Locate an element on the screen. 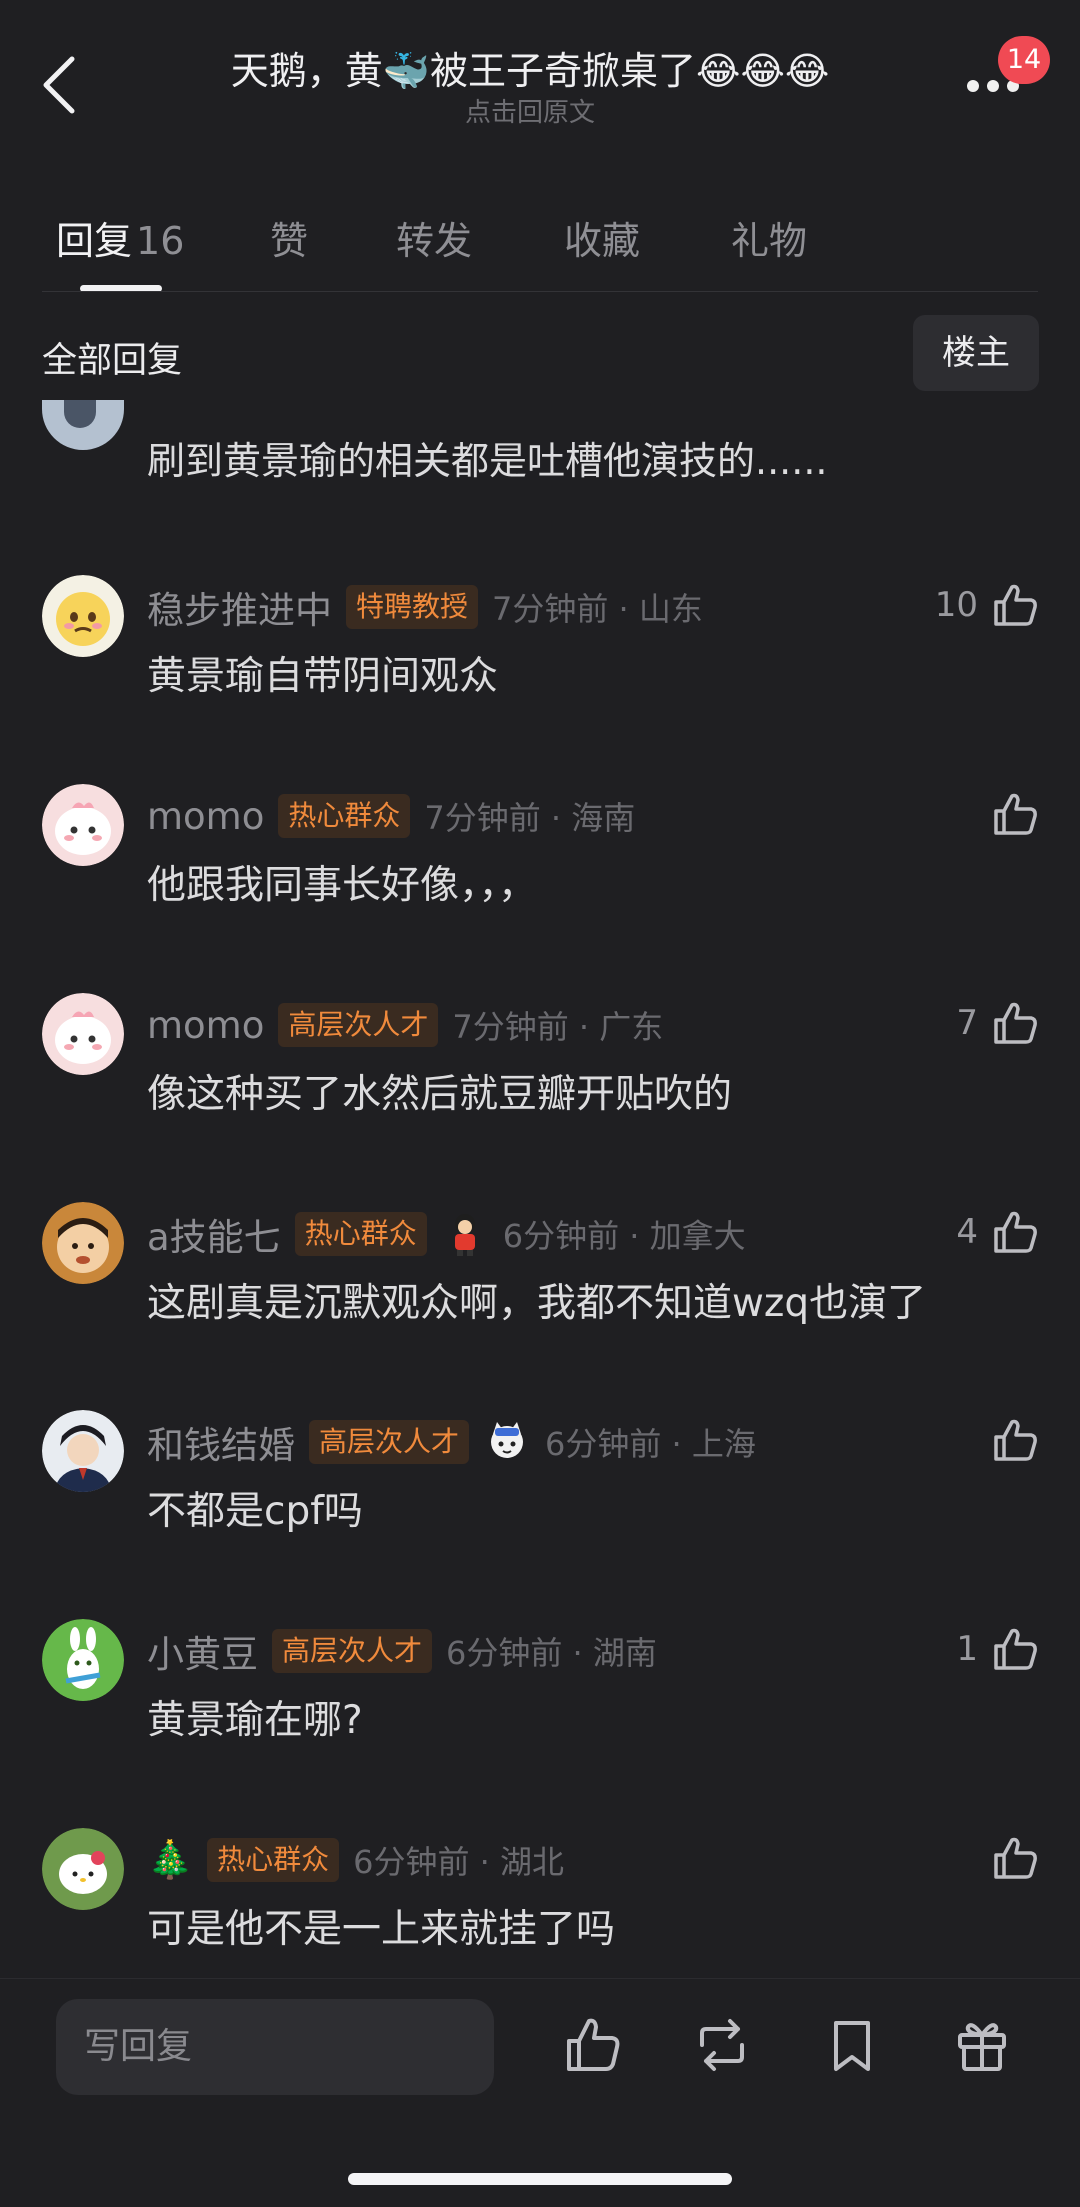  comment-item: 🎄 热心群众 6分钟前 · 湖北 可是他不是一上来就挂了吗 is located at coordinates (540, 1901).